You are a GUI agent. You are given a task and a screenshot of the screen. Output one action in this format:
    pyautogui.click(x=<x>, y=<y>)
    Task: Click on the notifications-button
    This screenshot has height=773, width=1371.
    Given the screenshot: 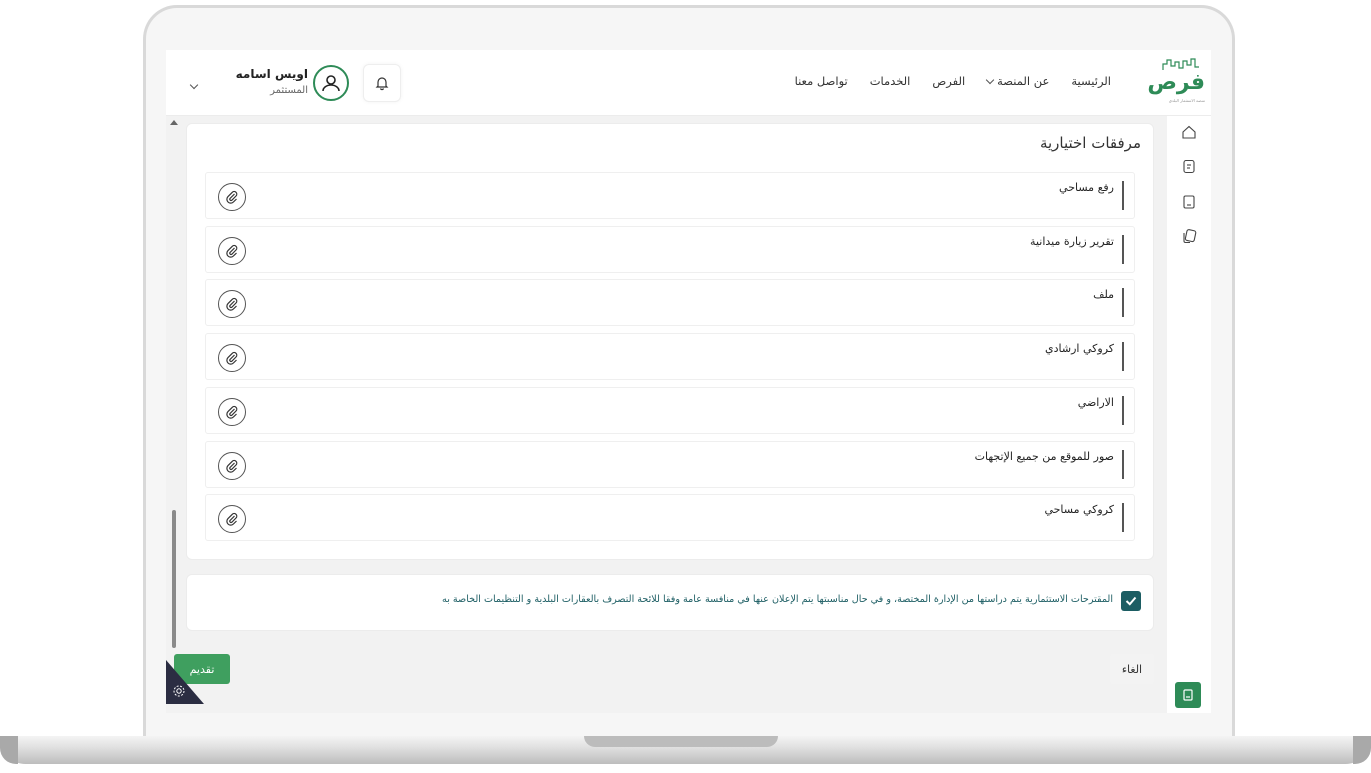 What is the action you would take?
    pyautogui.click(x=382, y=83)
    